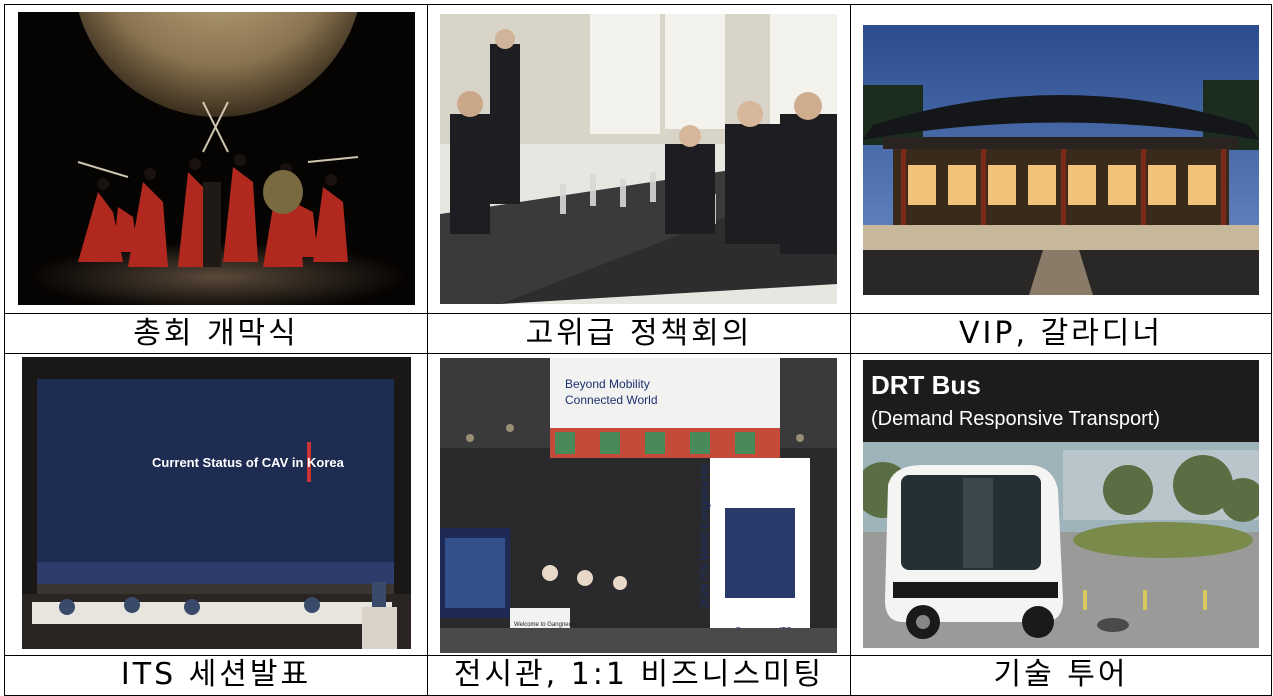 Image resolution: width=1273 pixels, height=696 pixels. What do you see at coordinates (1061, 333) in the screenshot?
I see `caption-vip-gala-dinner: VIP, 갈라디너` at bounding box center [1061, 333].